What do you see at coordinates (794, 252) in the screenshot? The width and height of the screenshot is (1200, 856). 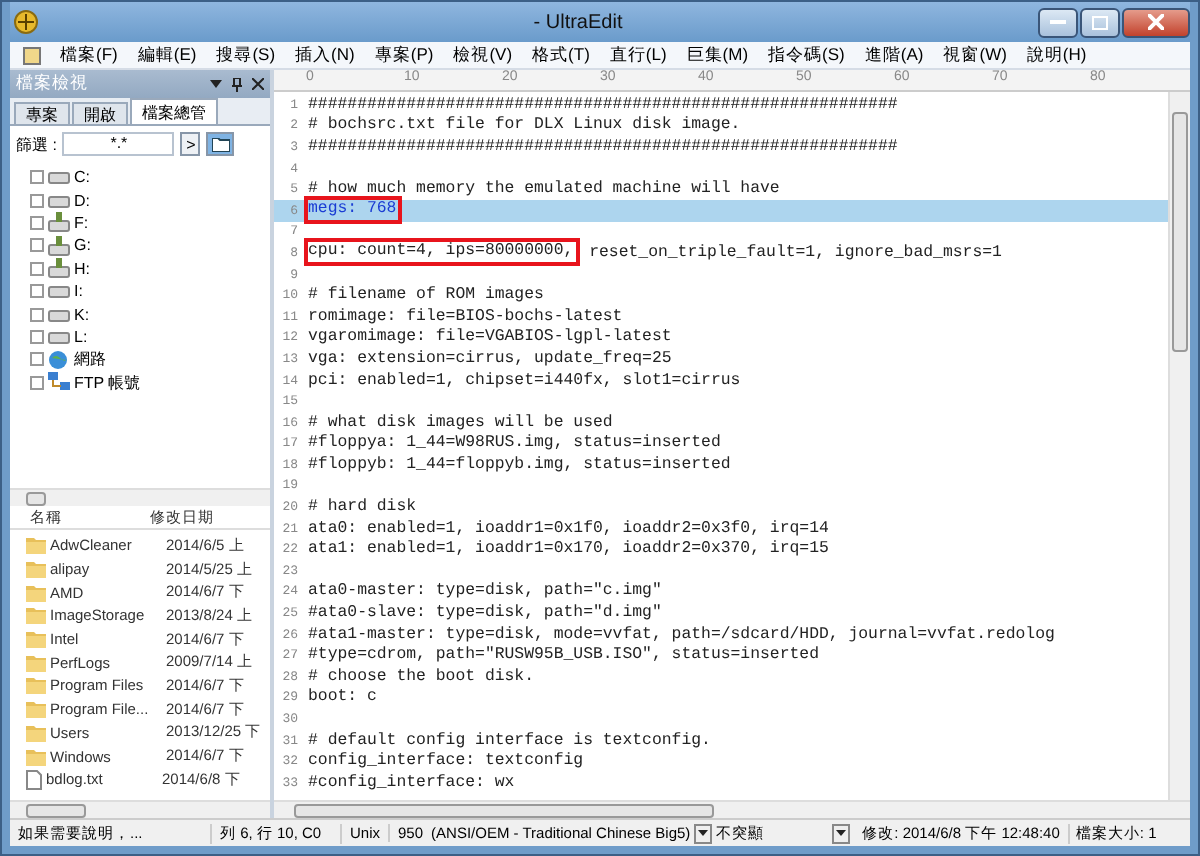 I see `code-line: reset_on_triple_fault=1, ignore_bad_msrs=1` at bounding box center [794, 252].